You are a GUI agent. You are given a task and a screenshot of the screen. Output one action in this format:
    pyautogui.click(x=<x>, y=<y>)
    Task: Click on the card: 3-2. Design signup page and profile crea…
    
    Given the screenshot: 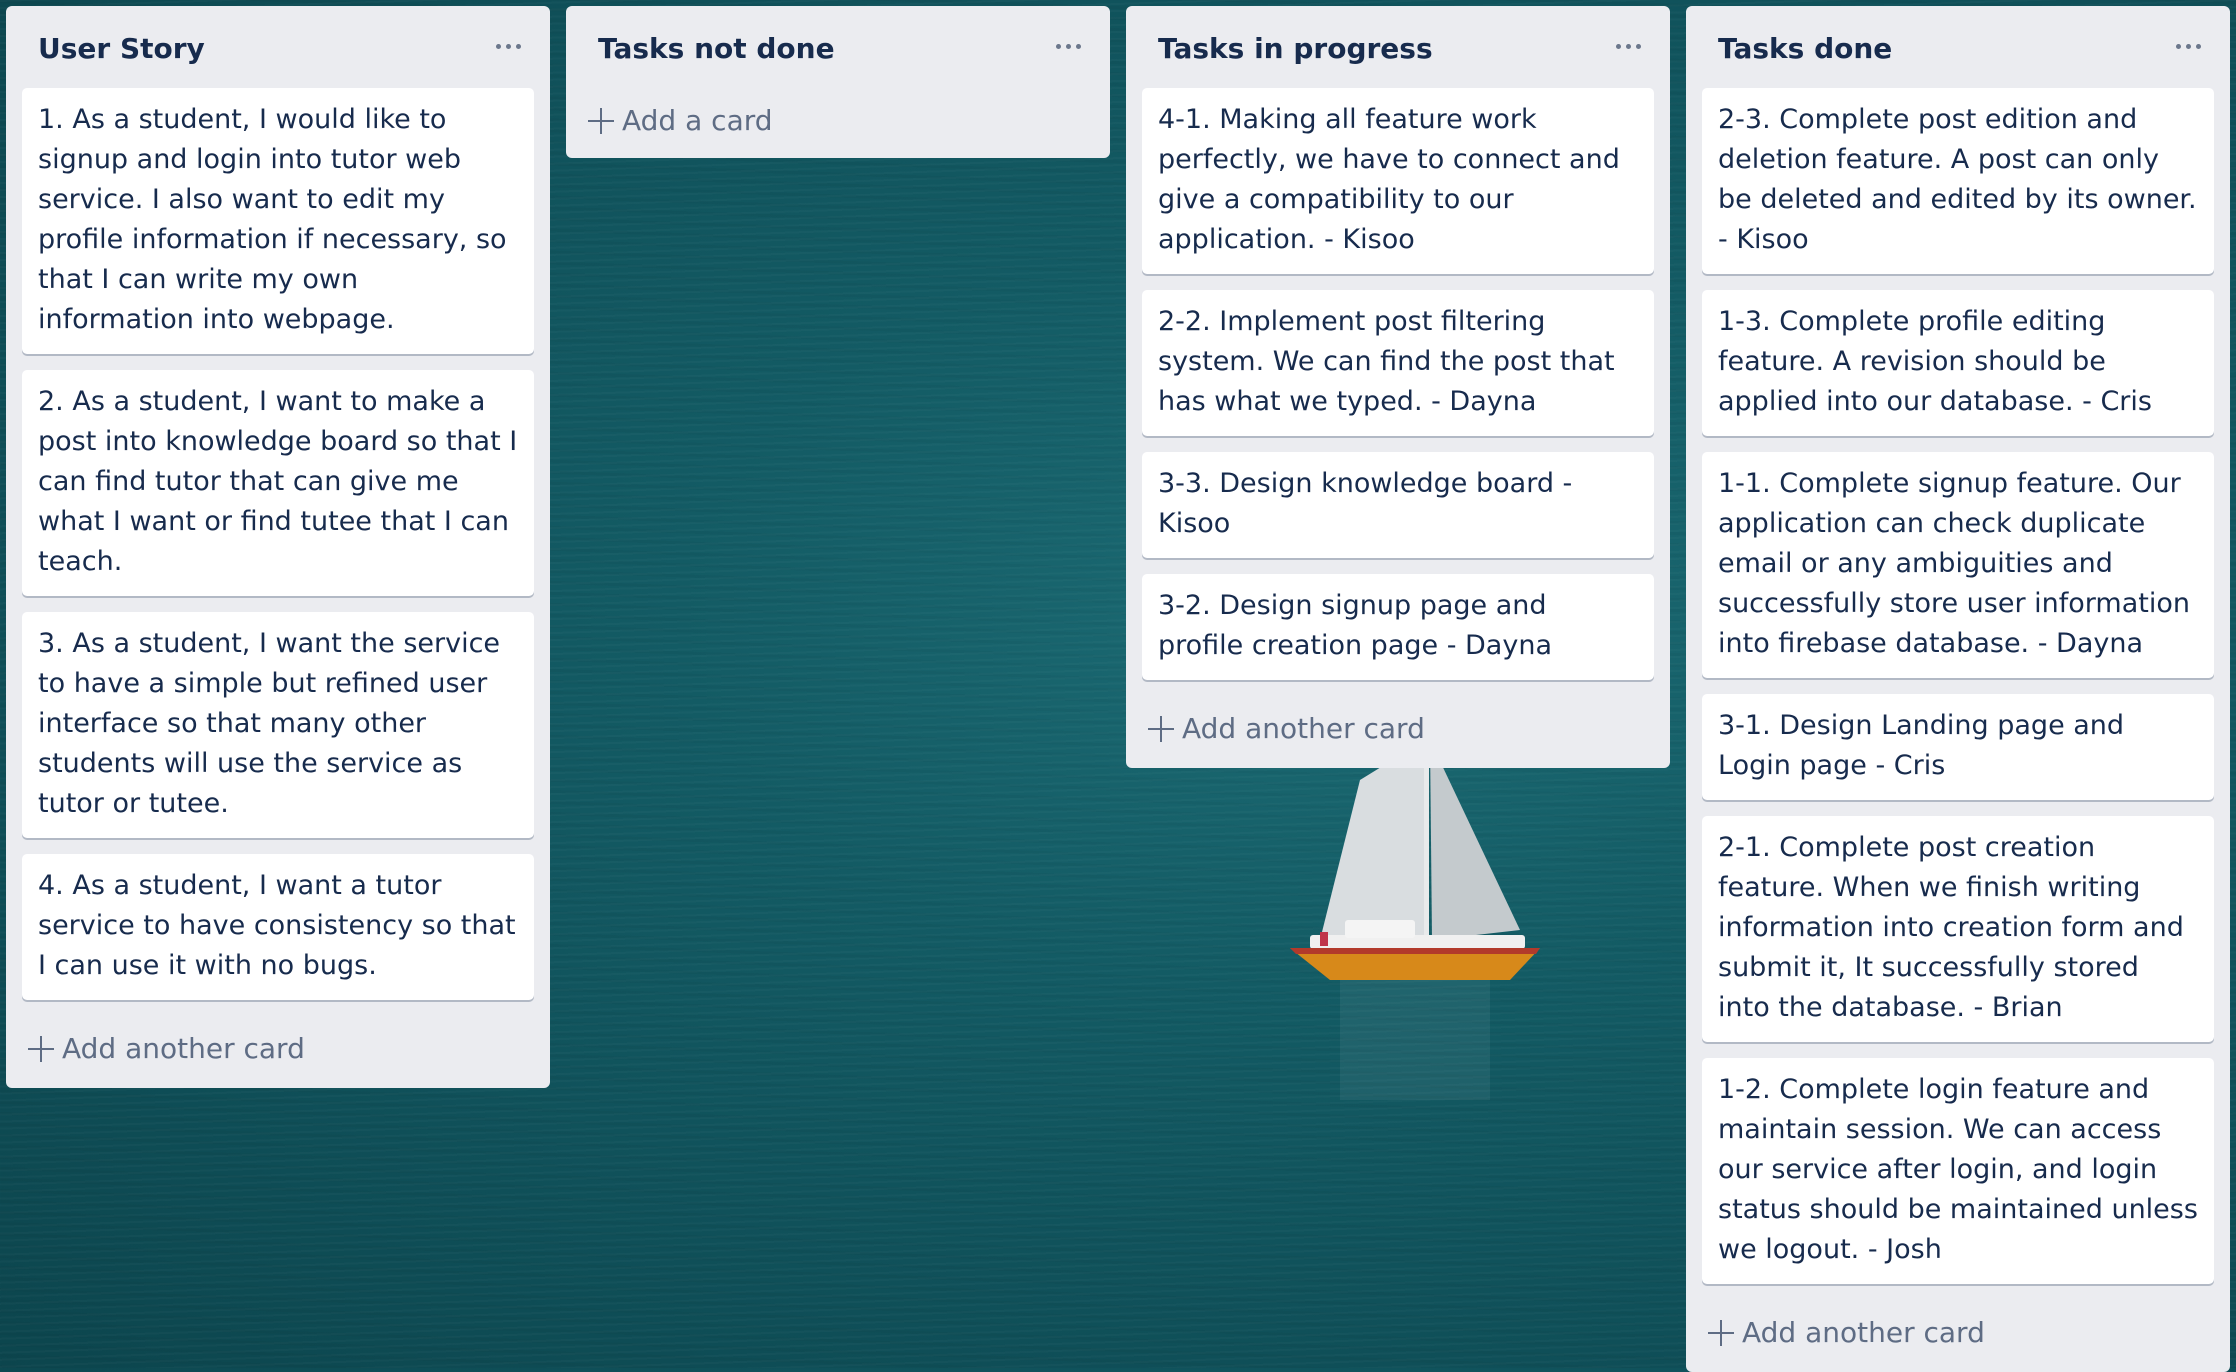 What is the action you would take?
    pyautogui.click(x=1398, y=627)
    